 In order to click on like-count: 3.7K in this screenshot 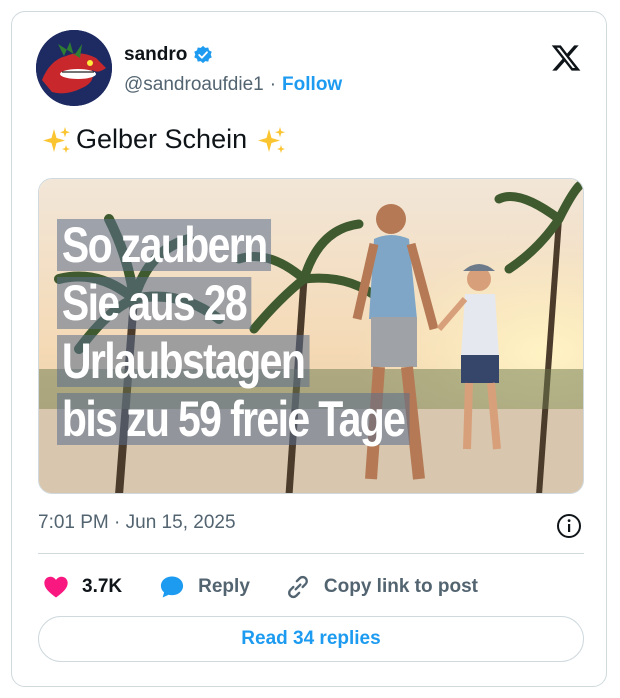, I will do `click(102, 586)`.